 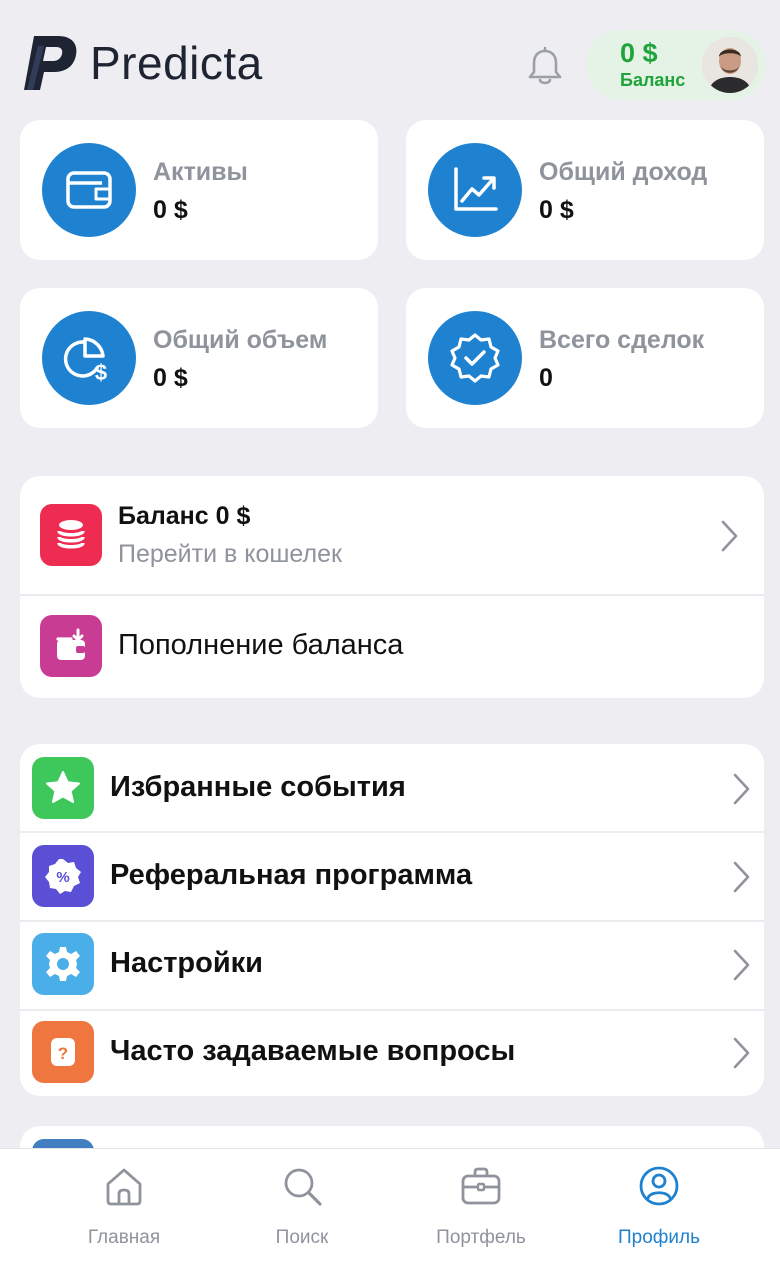 I want to click on app-name: Predicta, so click(x=176, y=63).